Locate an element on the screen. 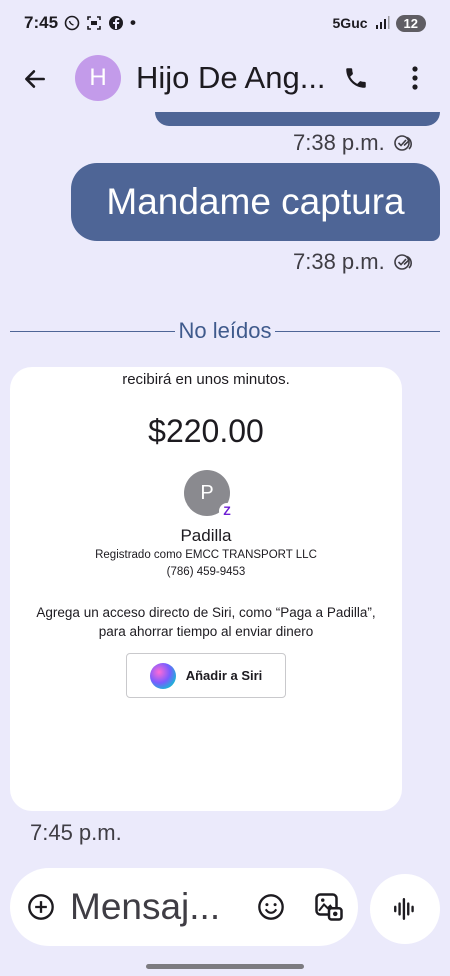 Image resolution: width=450 pixels, height=976 pixels. message-text: Mandame captura is located at coordinates (255, 201).